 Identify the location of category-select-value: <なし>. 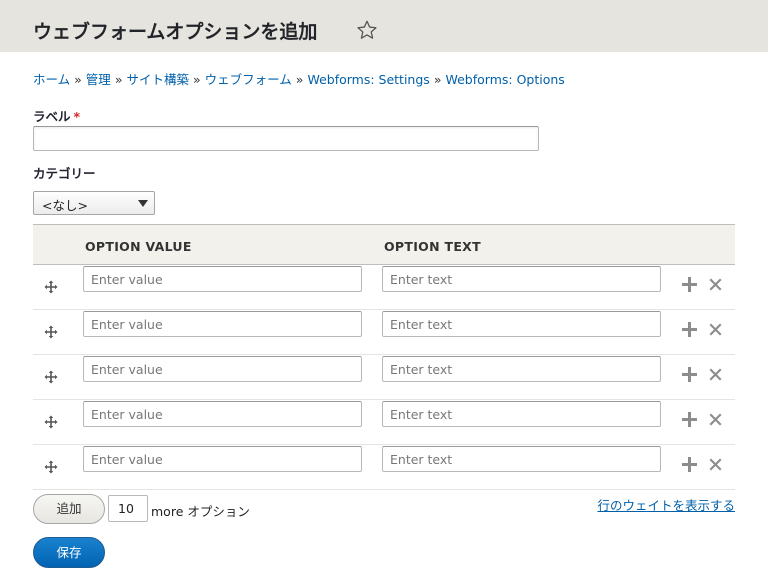
(65, 205).